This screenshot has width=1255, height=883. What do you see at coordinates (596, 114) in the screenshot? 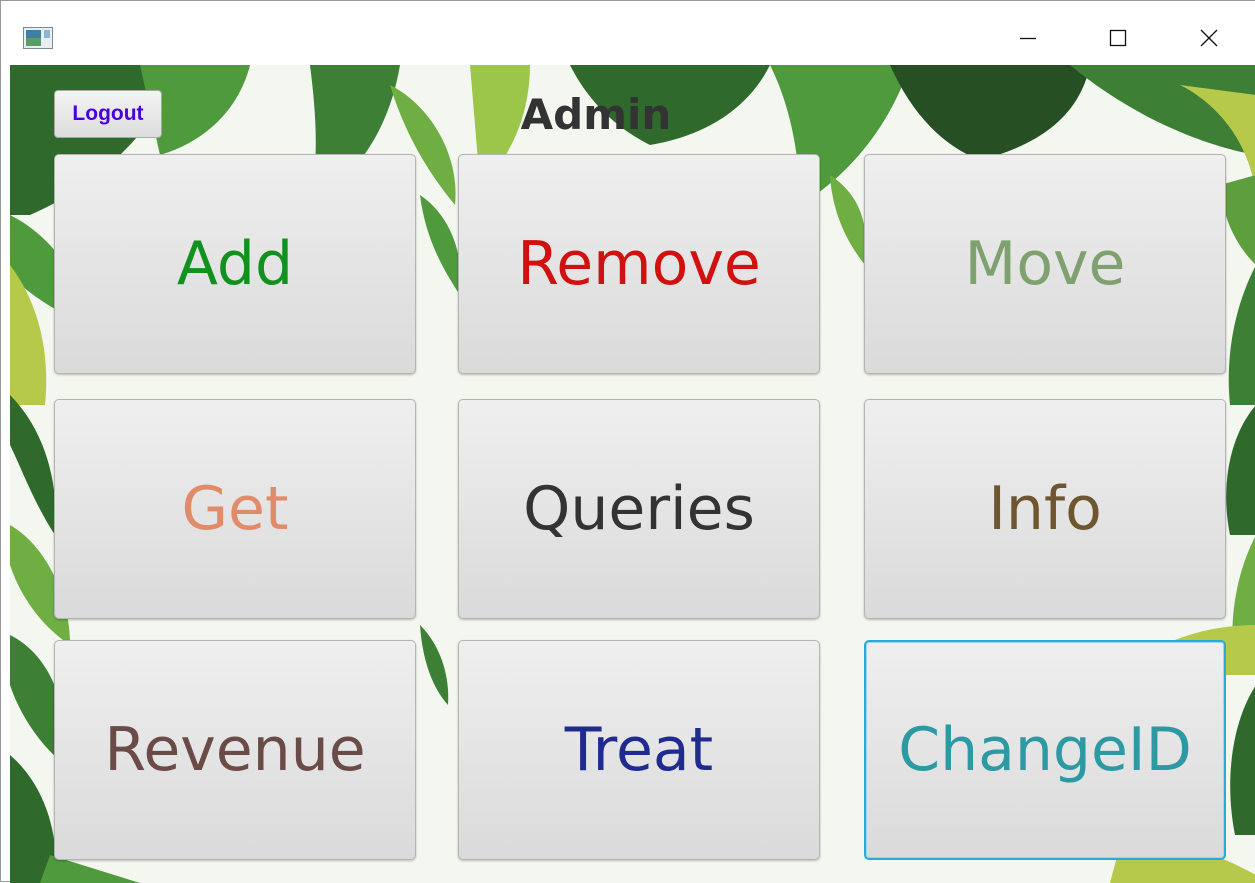
I see `page-title: Admin` at bounding box center [596, 114].